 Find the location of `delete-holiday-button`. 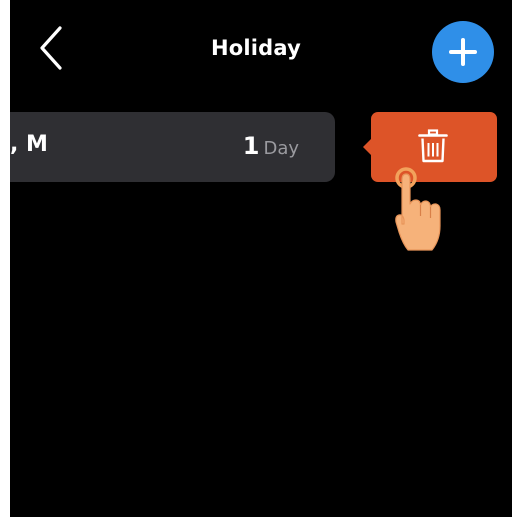

delete-holiday-button is located at coordinates (430, 147).